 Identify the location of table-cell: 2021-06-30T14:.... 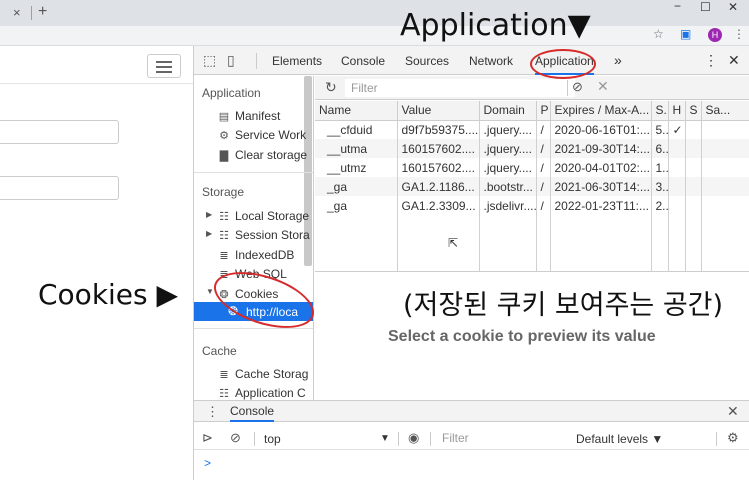
(601, 186).